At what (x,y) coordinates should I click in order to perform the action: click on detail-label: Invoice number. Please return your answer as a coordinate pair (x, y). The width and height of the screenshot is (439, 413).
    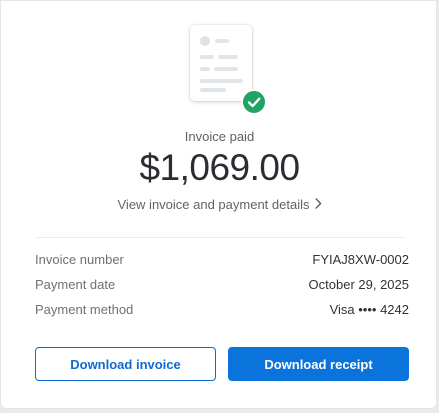
    Looking at the image, I should click on (79, 259).